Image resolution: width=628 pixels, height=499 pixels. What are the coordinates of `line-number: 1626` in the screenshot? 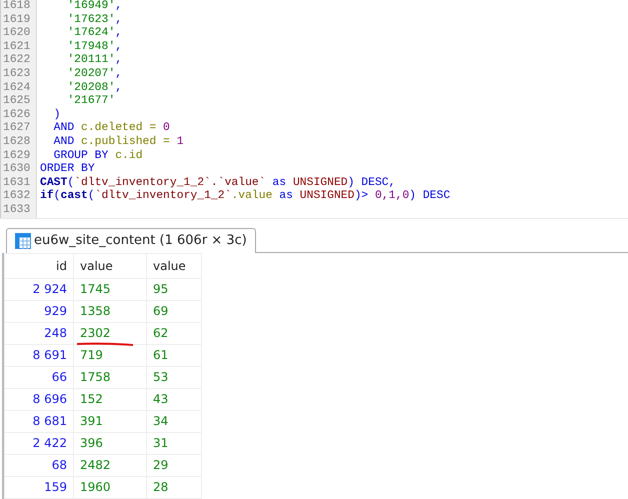 It's located at (19, 115).